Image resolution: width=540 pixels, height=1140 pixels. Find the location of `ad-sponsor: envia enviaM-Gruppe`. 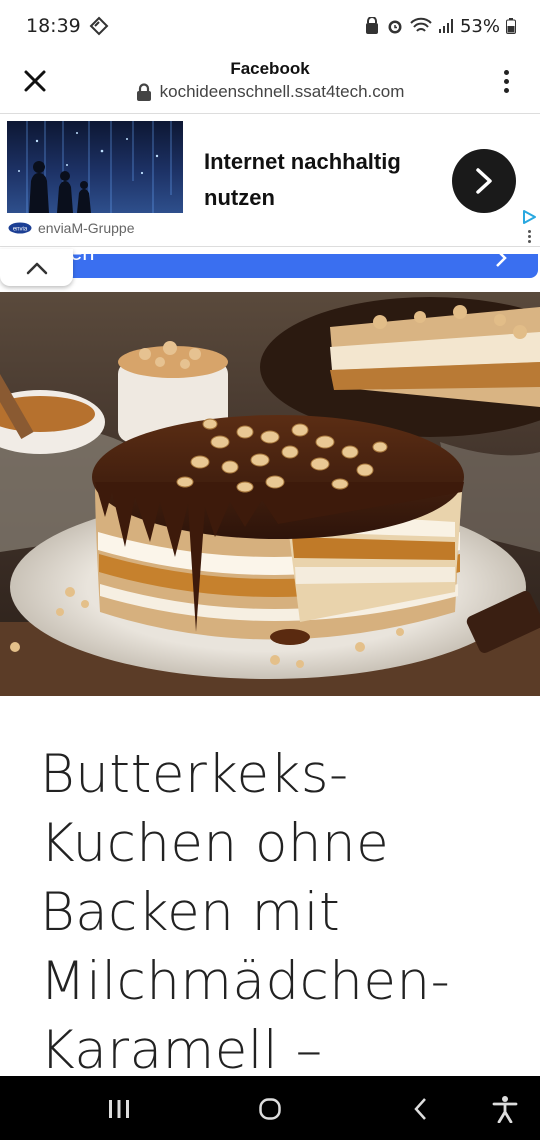

ad-sponsor: envia enviaM-Gruppe is located at coordinates (71, 228).